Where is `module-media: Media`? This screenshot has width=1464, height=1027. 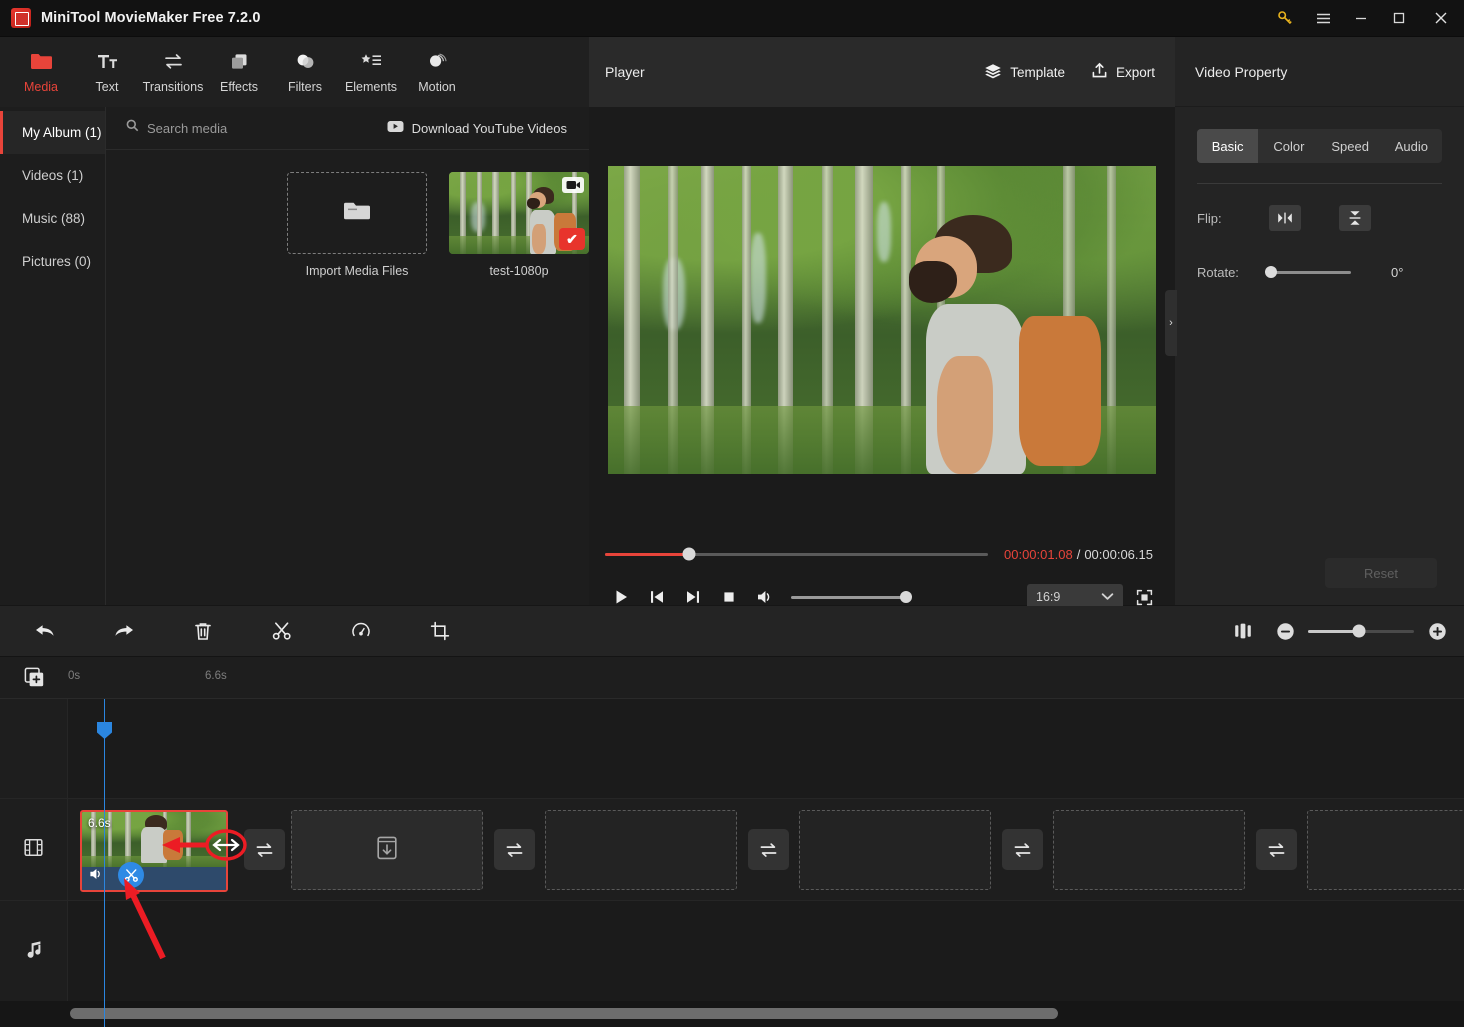 module-media: Media is located at coordinates (41, 72).